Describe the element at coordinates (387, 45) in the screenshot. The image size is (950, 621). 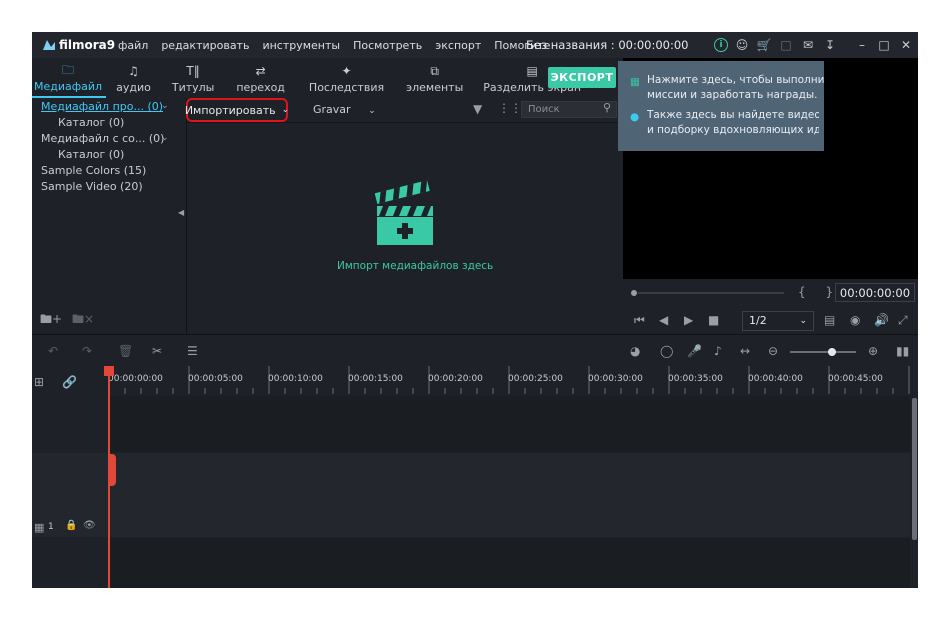
I see `menu-view: Посмотреть` at that location.